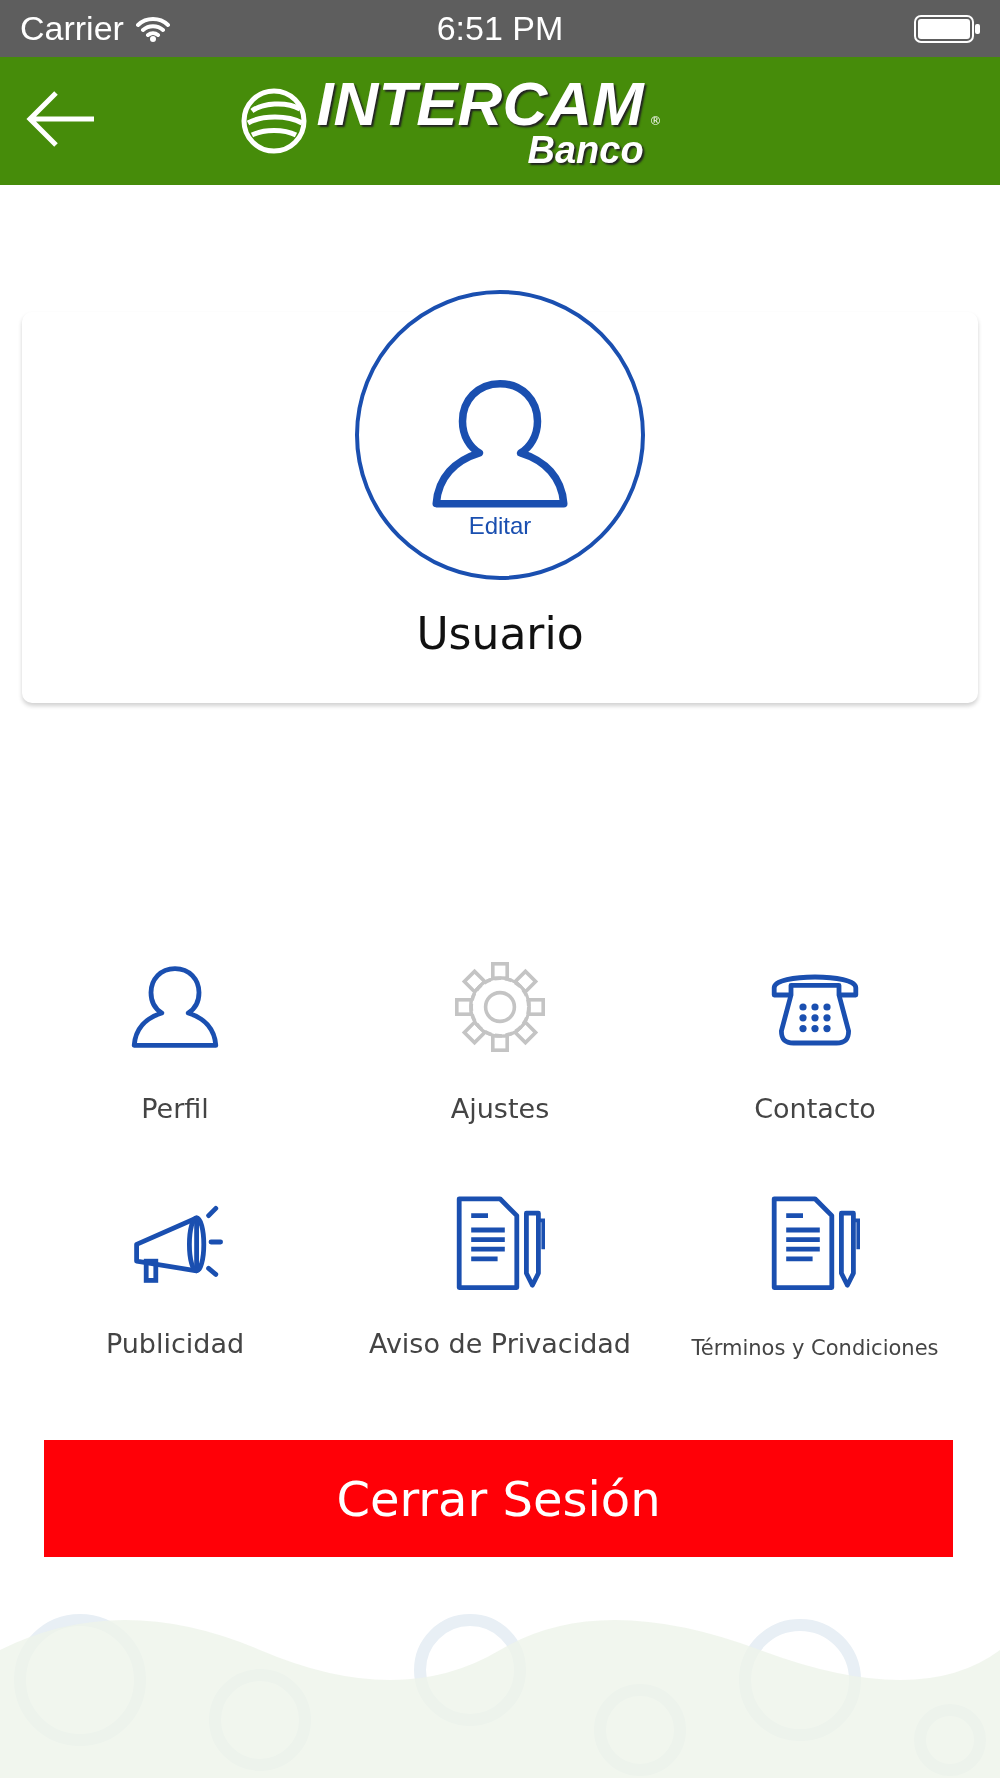  Describe the element at coordinates (72, 28) in the screenshot. I see `carrier-label: Carrier` at that location.